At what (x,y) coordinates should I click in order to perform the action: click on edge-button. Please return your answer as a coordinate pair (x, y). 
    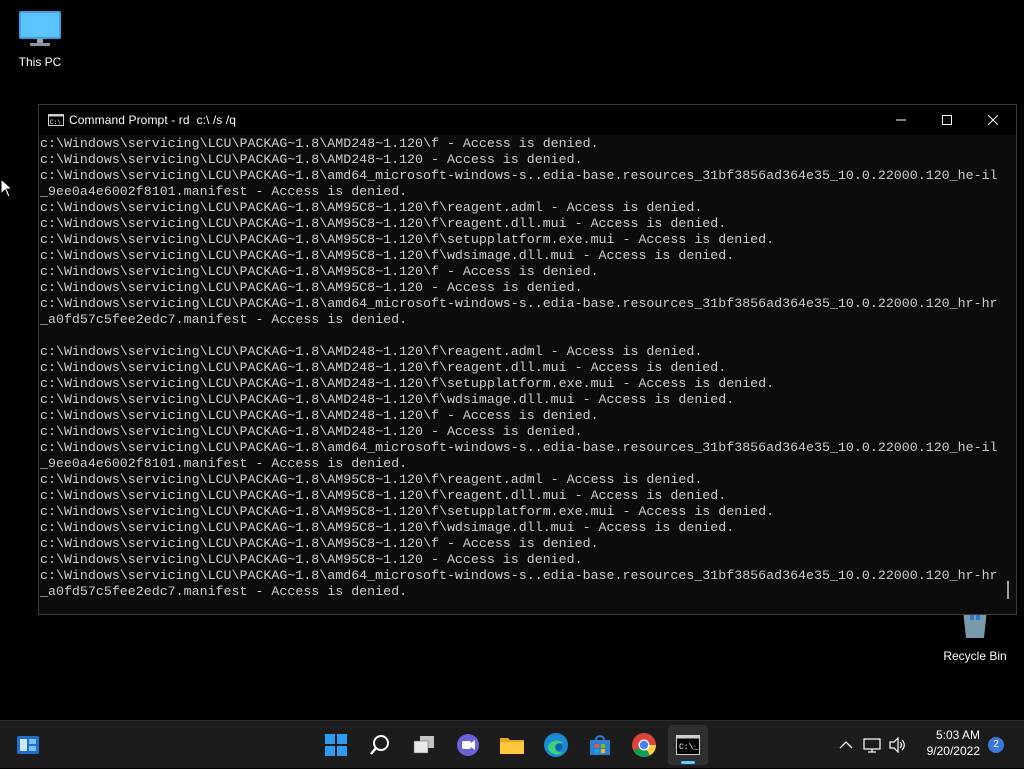
    Looking at the image, I should click on (556, 745).